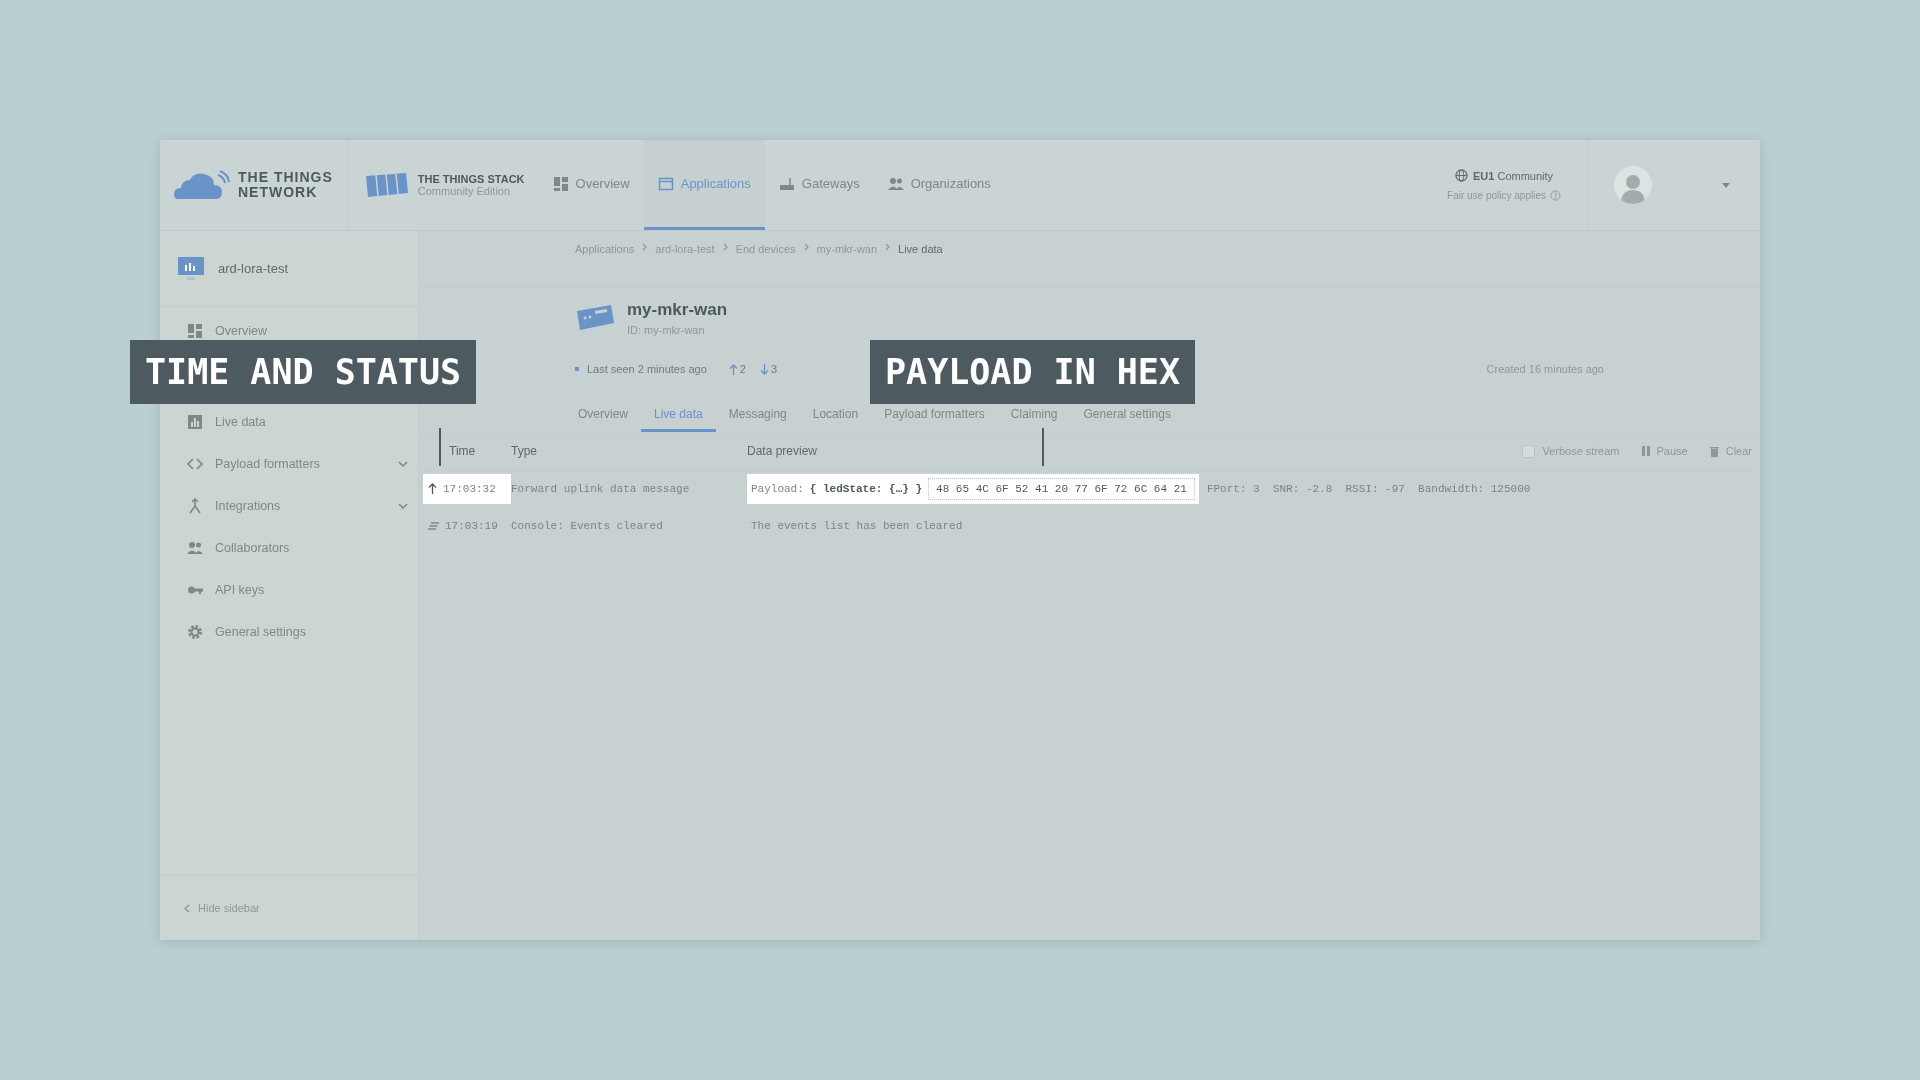  What do you see at coordinates (195, 464) in the screenshot?
I see `code-icon` at bounding box center [195, 464].